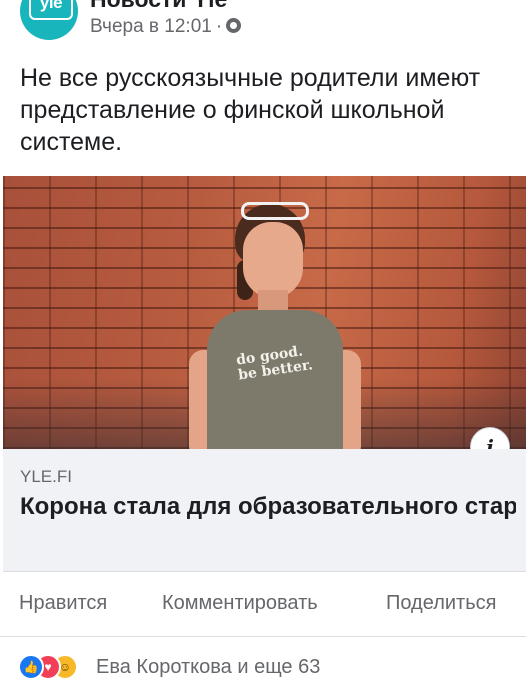 This screenshot has height=680, width=526. Describe the element at coordinates (31, 667) in the screenshot. I see `like-icon: 👍` at that location.